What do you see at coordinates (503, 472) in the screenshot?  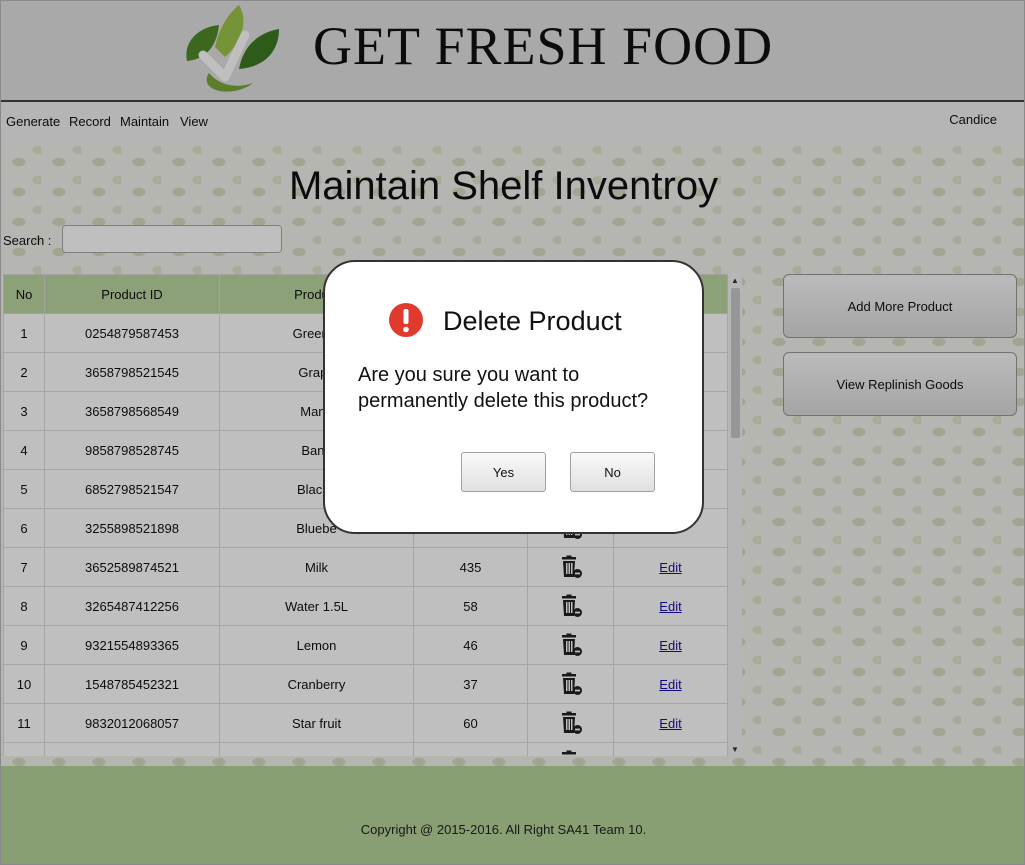 I see `yes-button: Yes` at bounding box center [503, 472].